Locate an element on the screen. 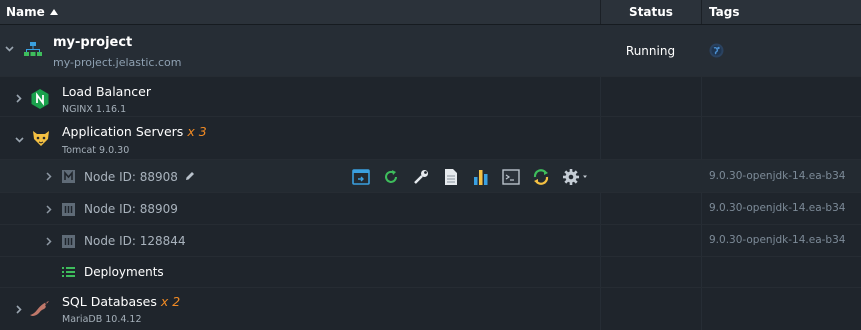 The height and width of the screenshot is (330, 861). statistics-icon is located at coordinates (481, 177).